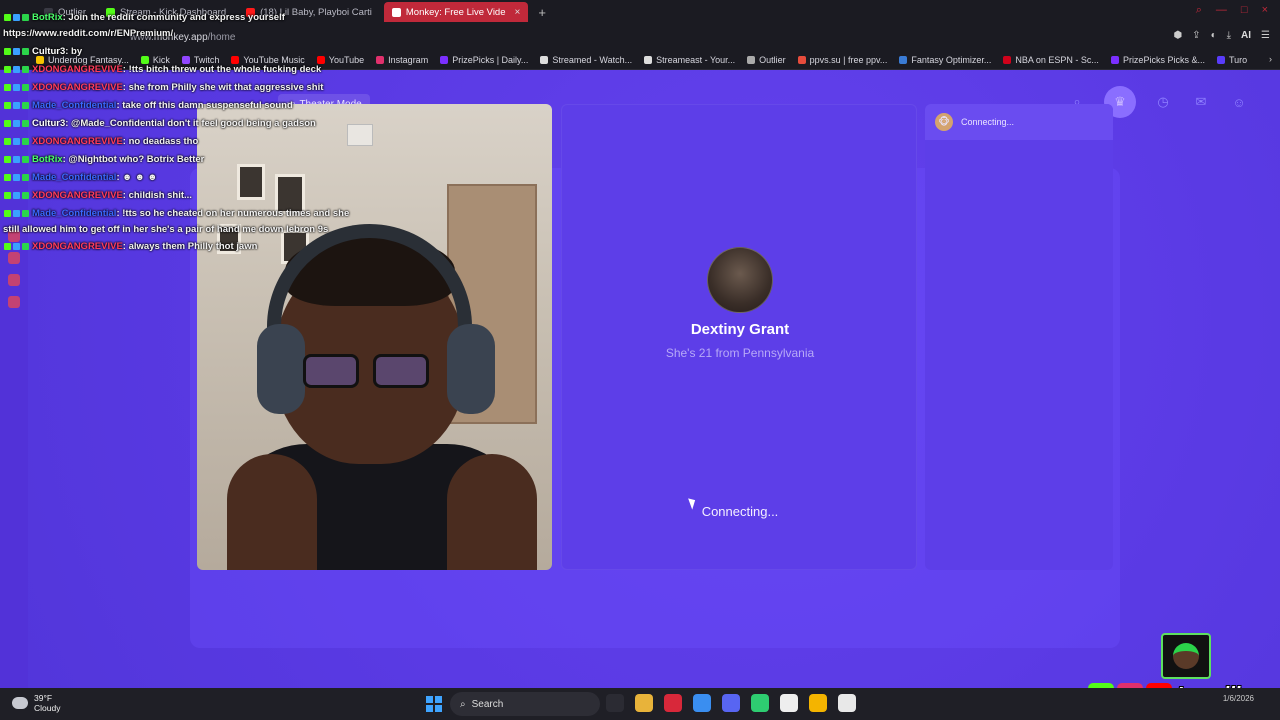  Describe the element at coordinates (740, 280) in the screenshot. I see `profile-avatar` at that location.